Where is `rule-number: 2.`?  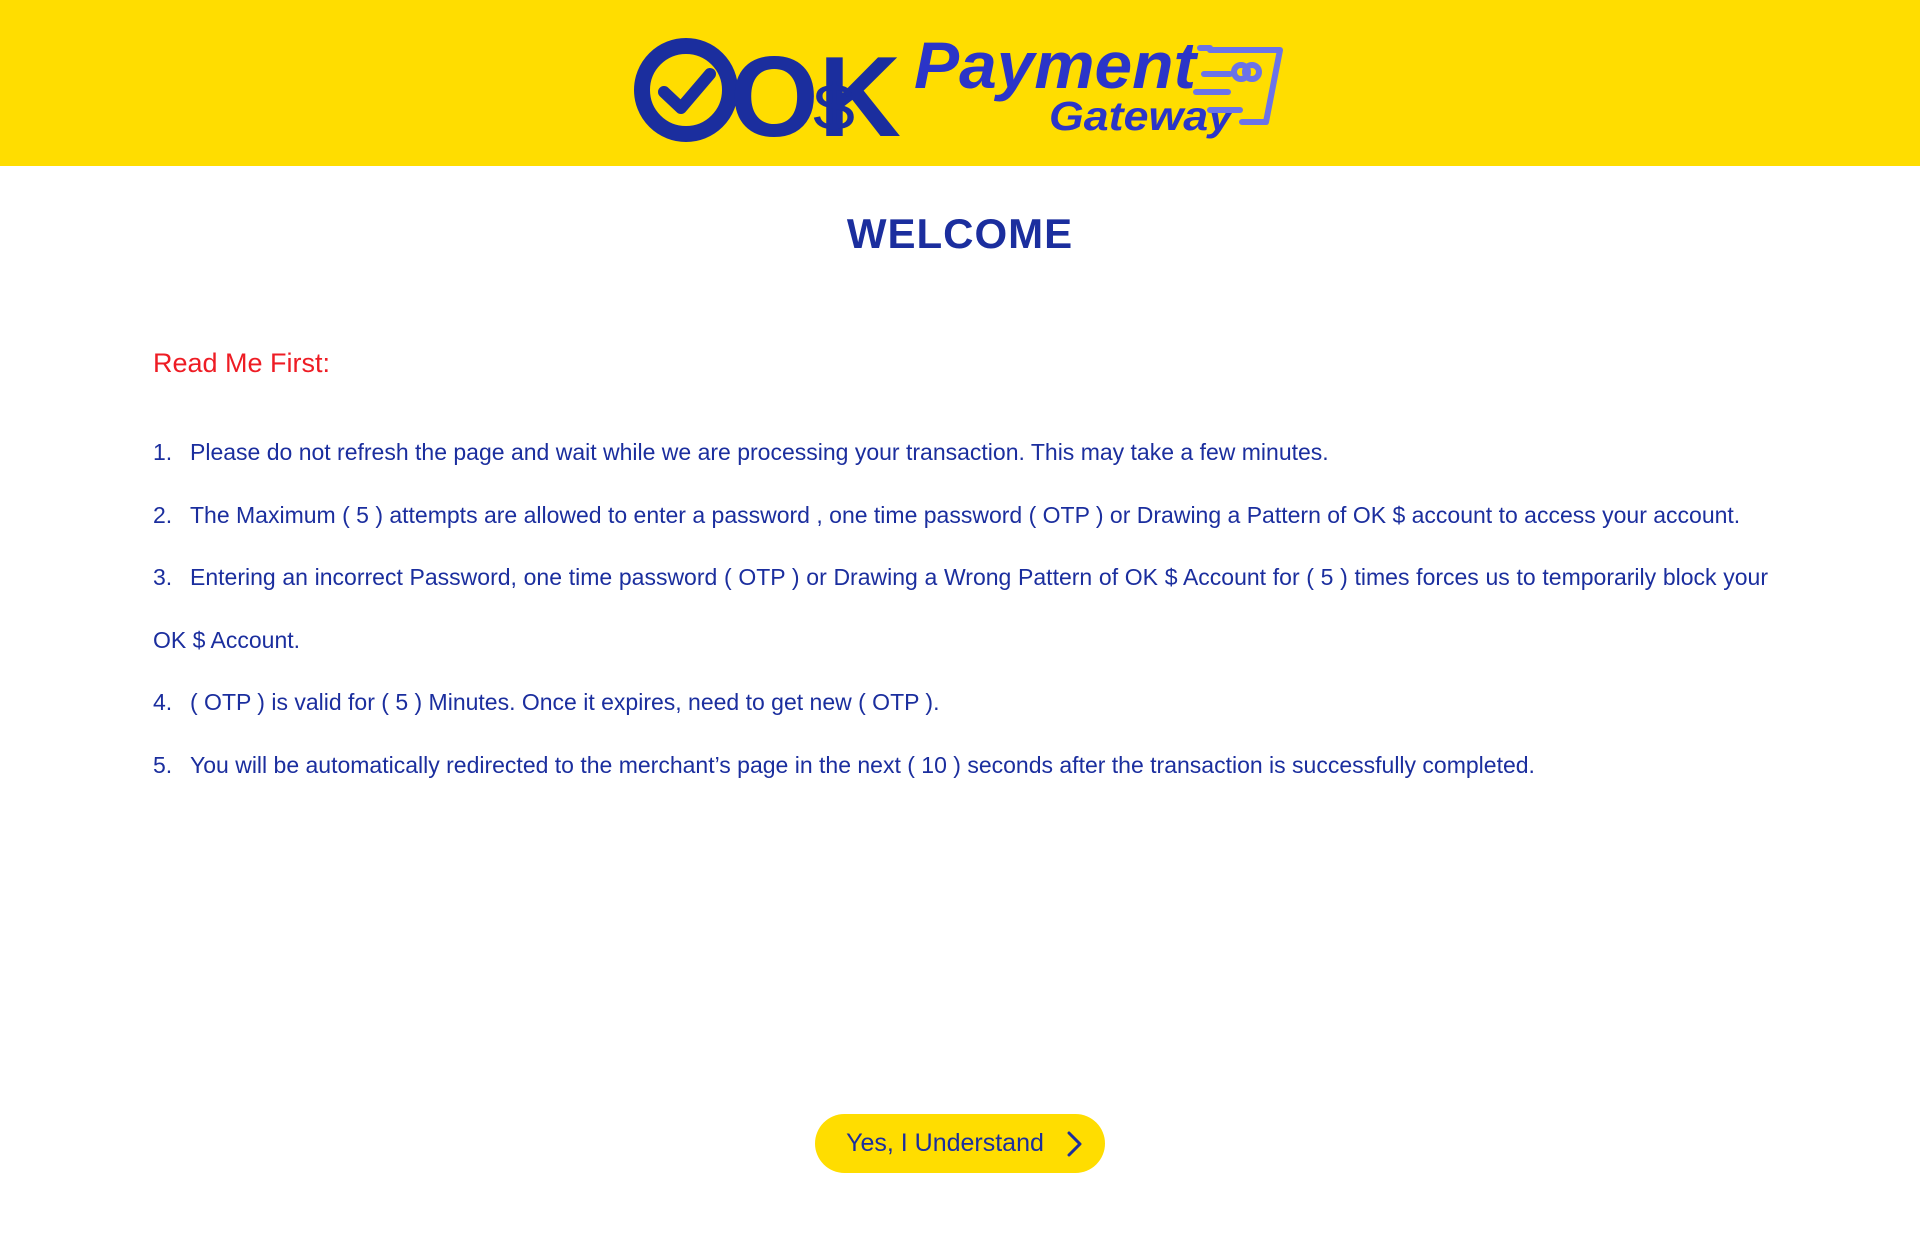
rule-number: 2. is located at coordinates (163, 514).